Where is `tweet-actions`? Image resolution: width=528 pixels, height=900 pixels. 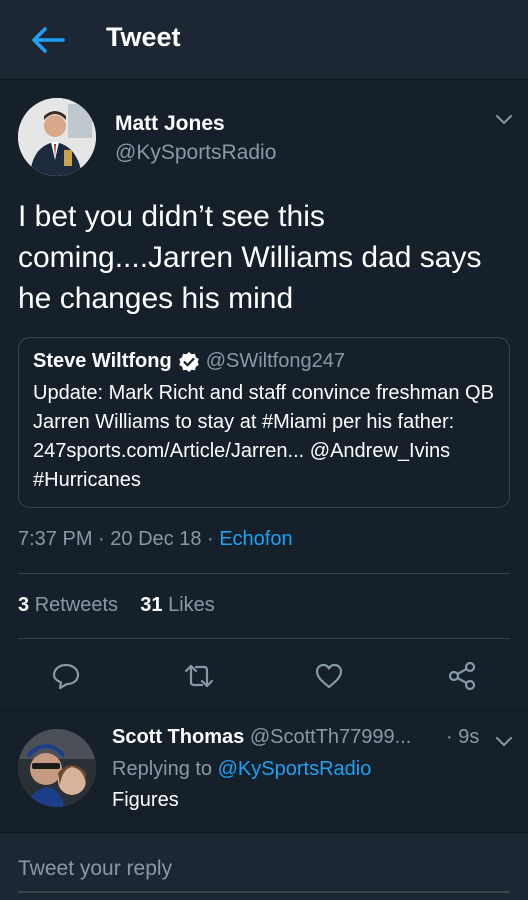
tweet-actions is located at coordinates (264, 675).